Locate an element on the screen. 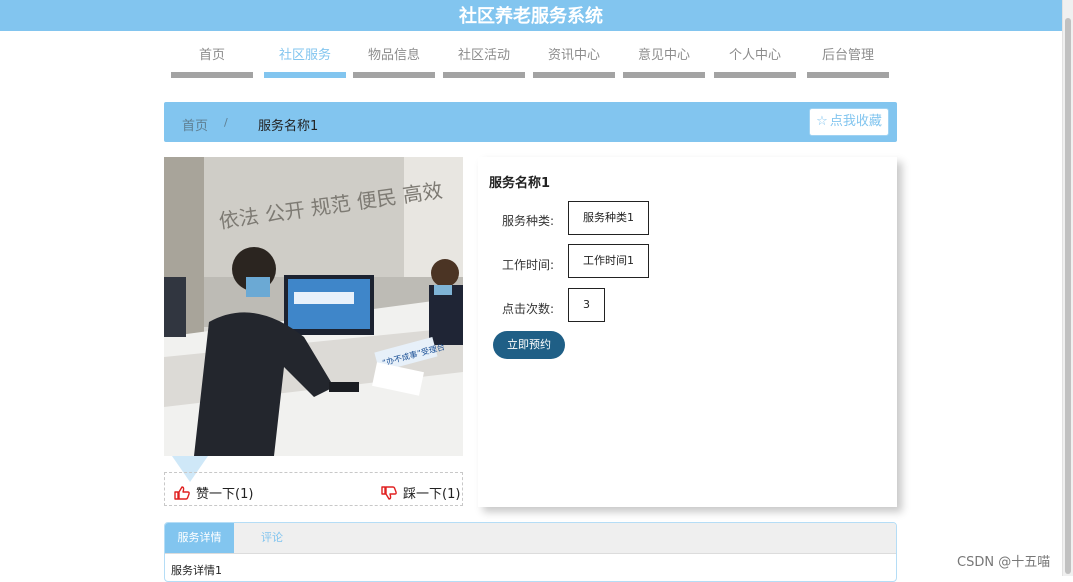  page-scrollbar is located at coordinates (1067, 288).